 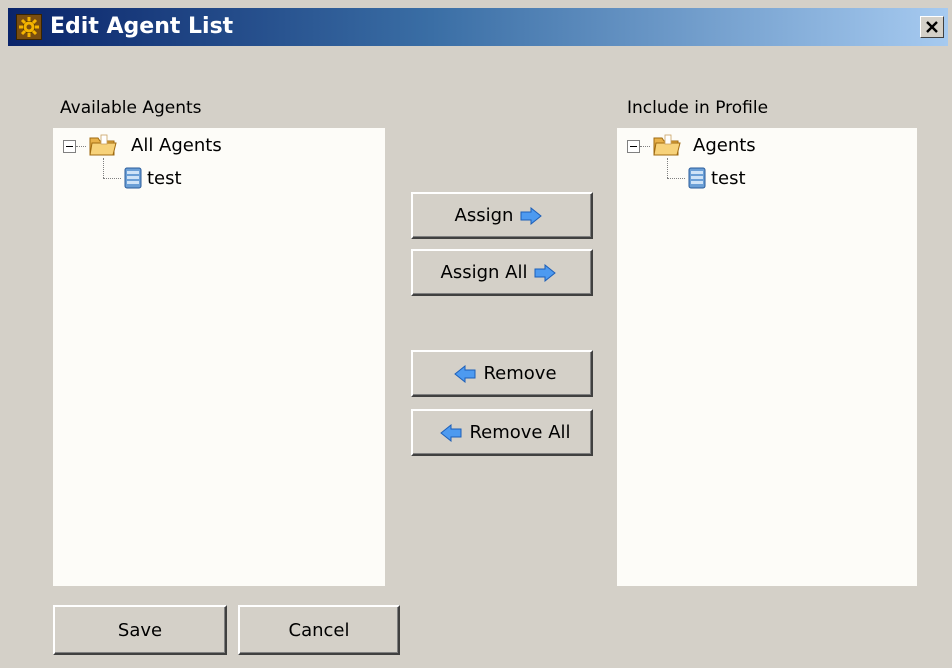 I want to click on remove-all-button: Remove All, so click(x=502, y=432).